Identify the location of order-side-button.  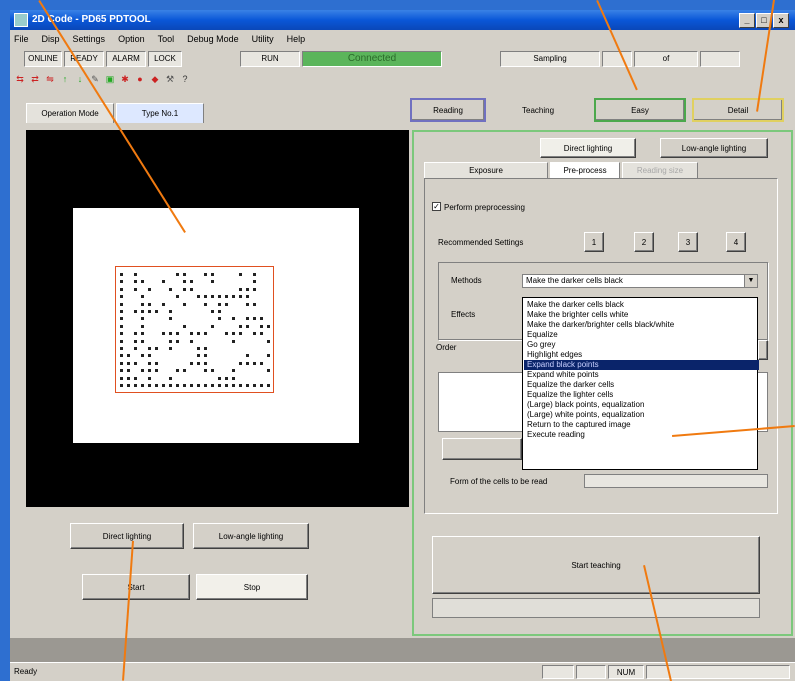
(763, 350).